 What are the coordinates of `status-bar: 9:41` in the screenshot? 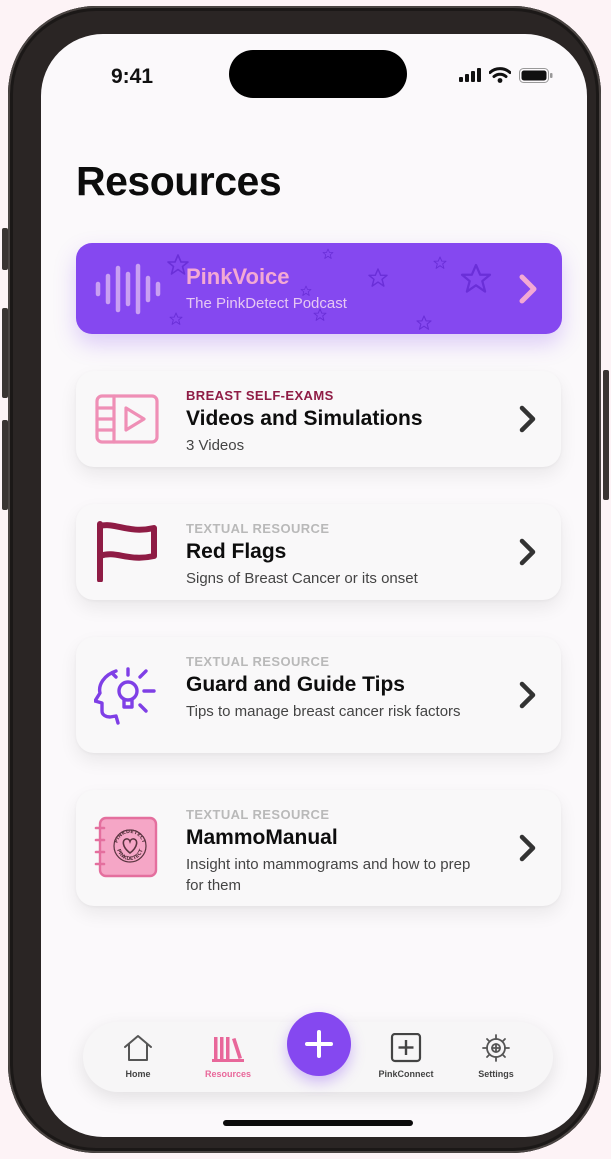 It's located at (314, 79).